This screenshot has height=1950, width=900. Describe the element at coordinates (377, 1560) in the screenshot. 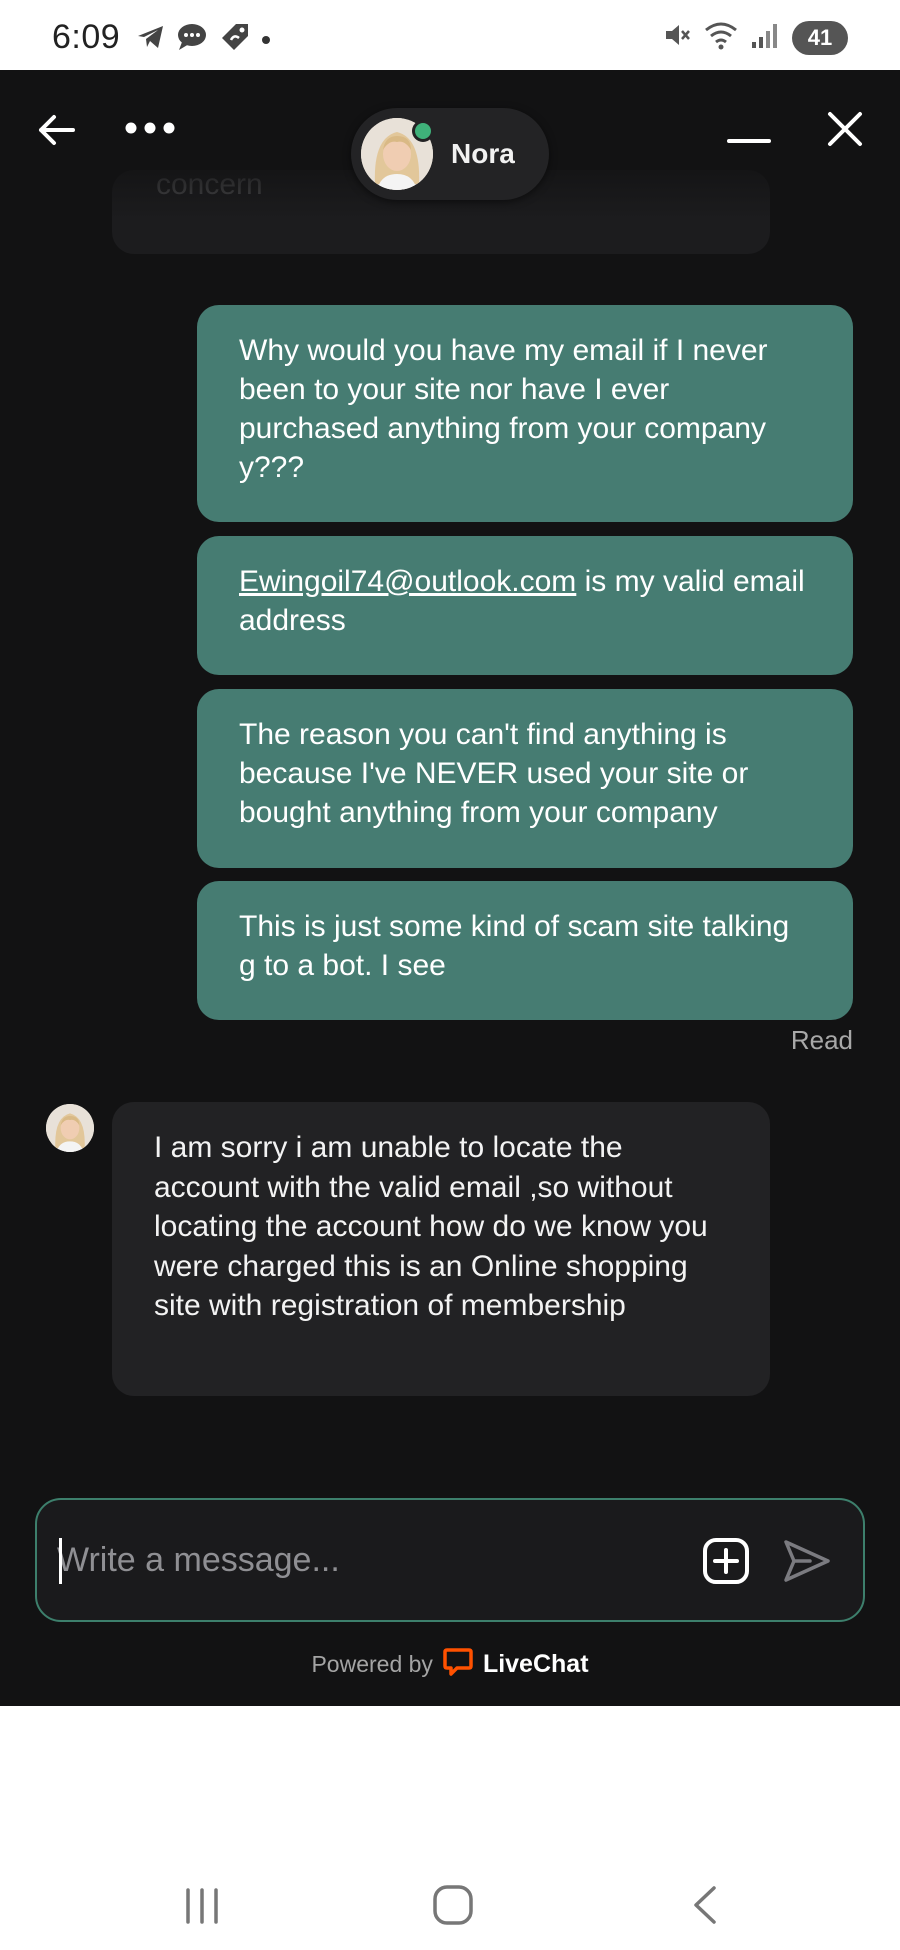

I see `message-input` at that location.